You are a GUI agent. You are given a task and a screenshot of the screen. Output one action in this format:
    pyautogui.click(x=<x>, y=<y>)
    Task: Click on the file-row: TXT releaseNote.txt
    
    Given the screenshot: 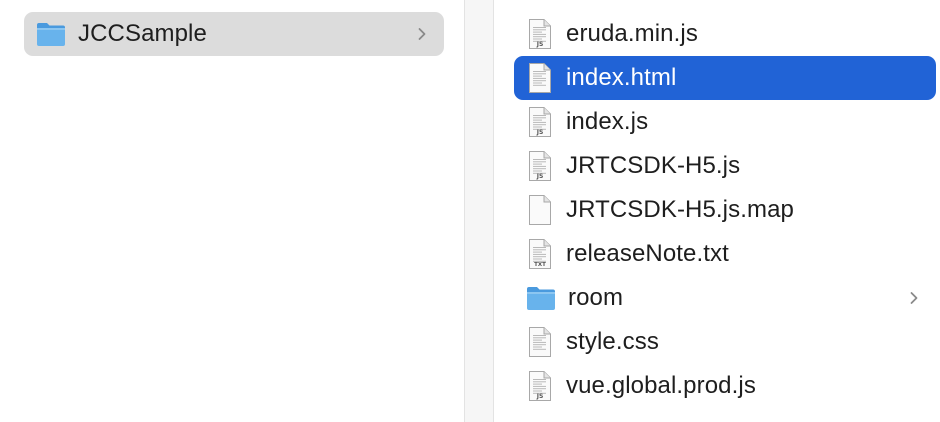 What is the action you would take?
    pyautogui.click(x=725, y=254)
    